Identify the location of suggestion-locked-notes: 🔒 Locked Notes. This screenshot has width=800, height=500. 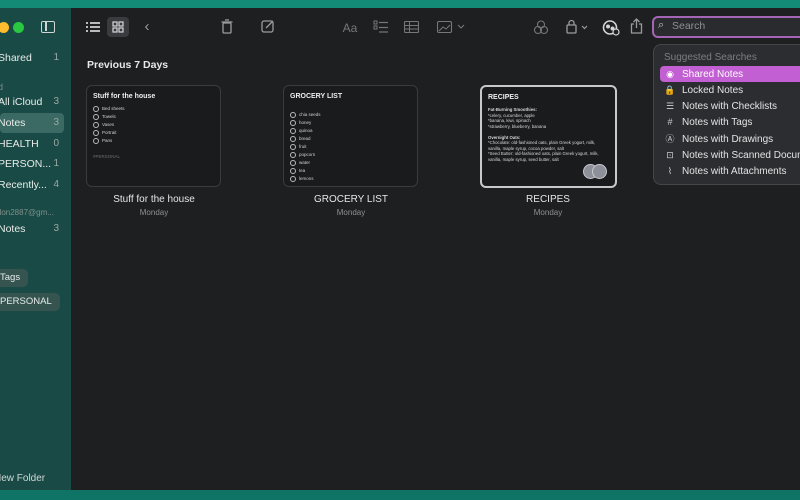
(730, 90).